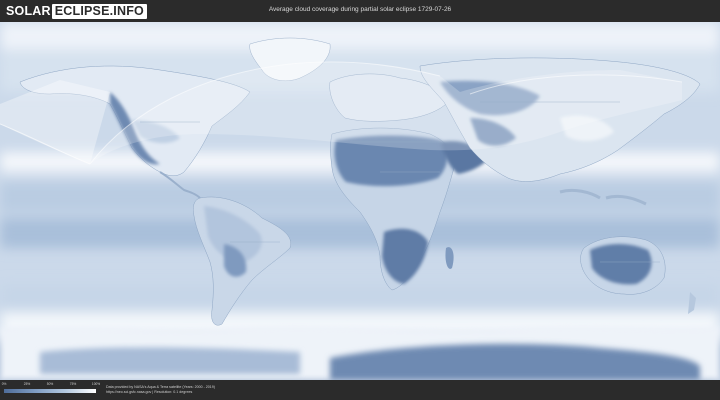 Image resolution: width=720 pixels, height=400 pixels. Describe the element at coordinates (50, 384) in the screenshot. I see `legend-tick-2: 50%` at that location.